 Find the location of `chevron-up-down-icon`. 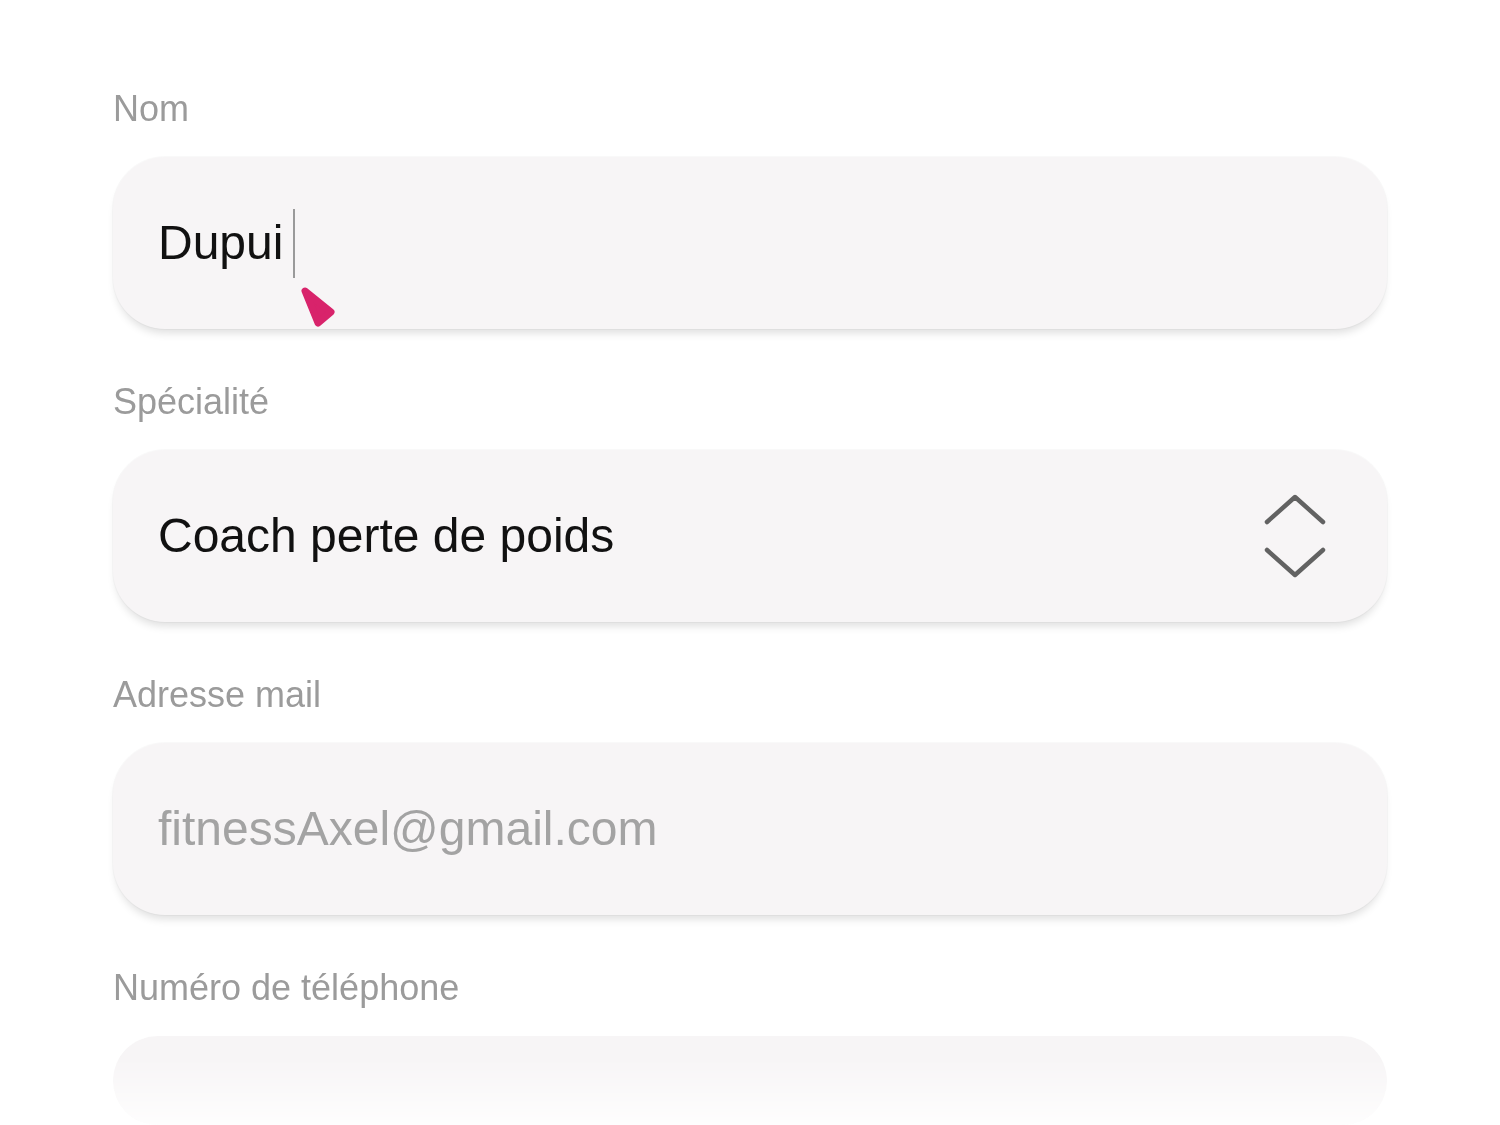

chevron-up-down-icon is located at coordinates (1295, 536).